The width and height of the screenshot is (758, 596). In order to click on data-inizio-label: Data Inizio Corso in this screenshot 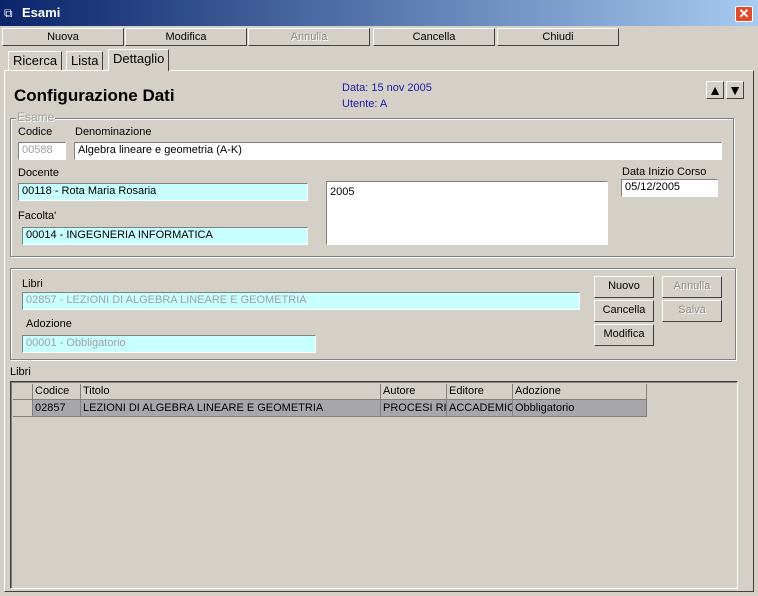, I will do `click(664, 172)`.